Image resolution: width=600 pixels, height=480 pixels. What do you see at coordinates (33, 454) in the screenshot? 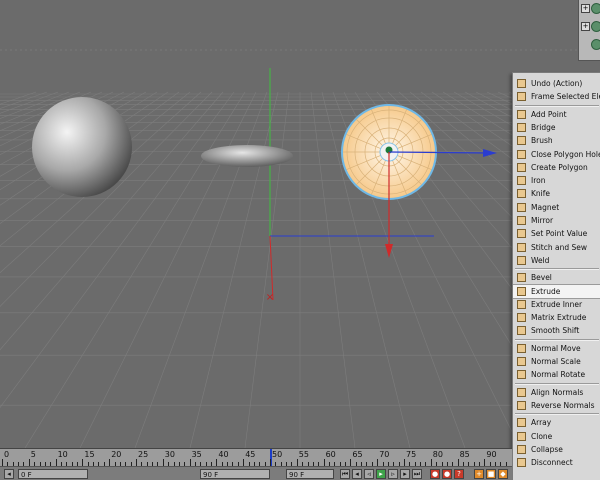
I see `ruler-label: 5` at bounding box center [33, 454].